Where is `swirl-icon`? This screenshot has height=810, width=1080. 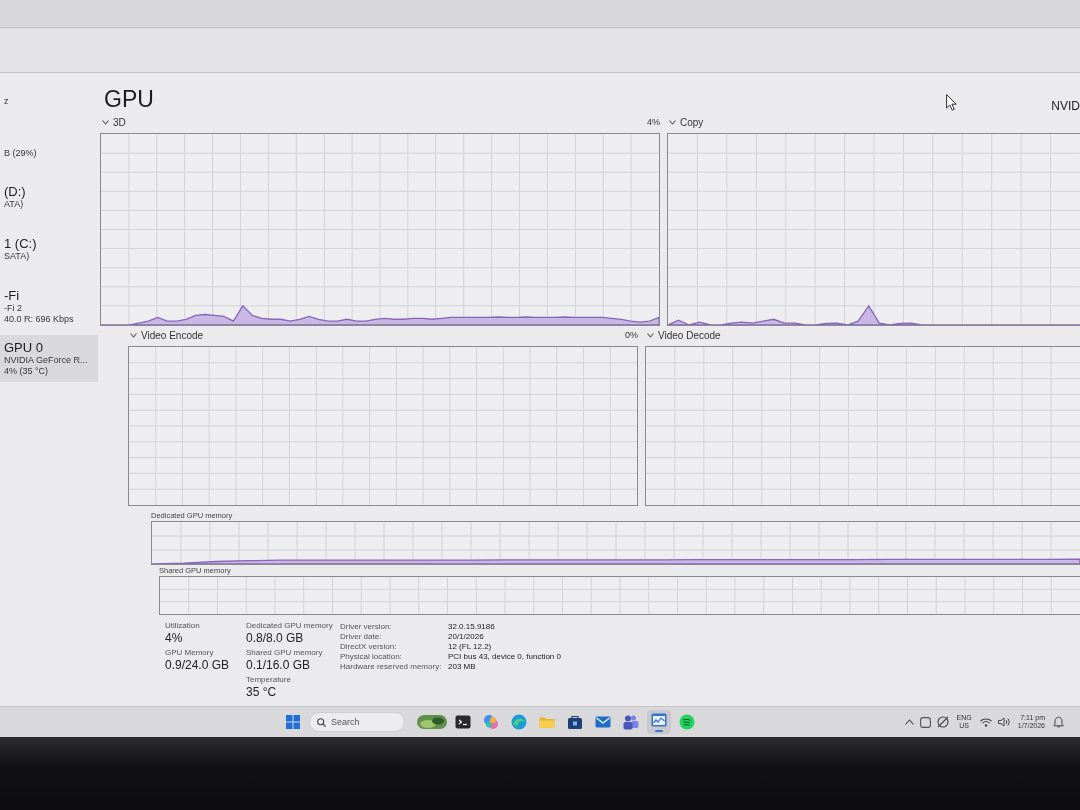
swirl-icon is located at coordinates (491, 722).